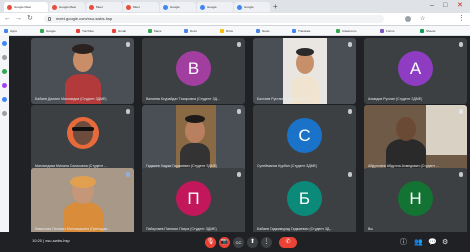  What do you see at coordinates (422, 19) in the screenshot?
I see `star-icon: ☆` at bounding box center [422, 19].